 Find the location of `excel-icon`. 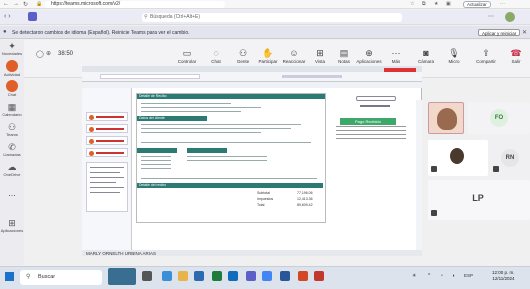

excel-icon is located at coordinates (217, 276).